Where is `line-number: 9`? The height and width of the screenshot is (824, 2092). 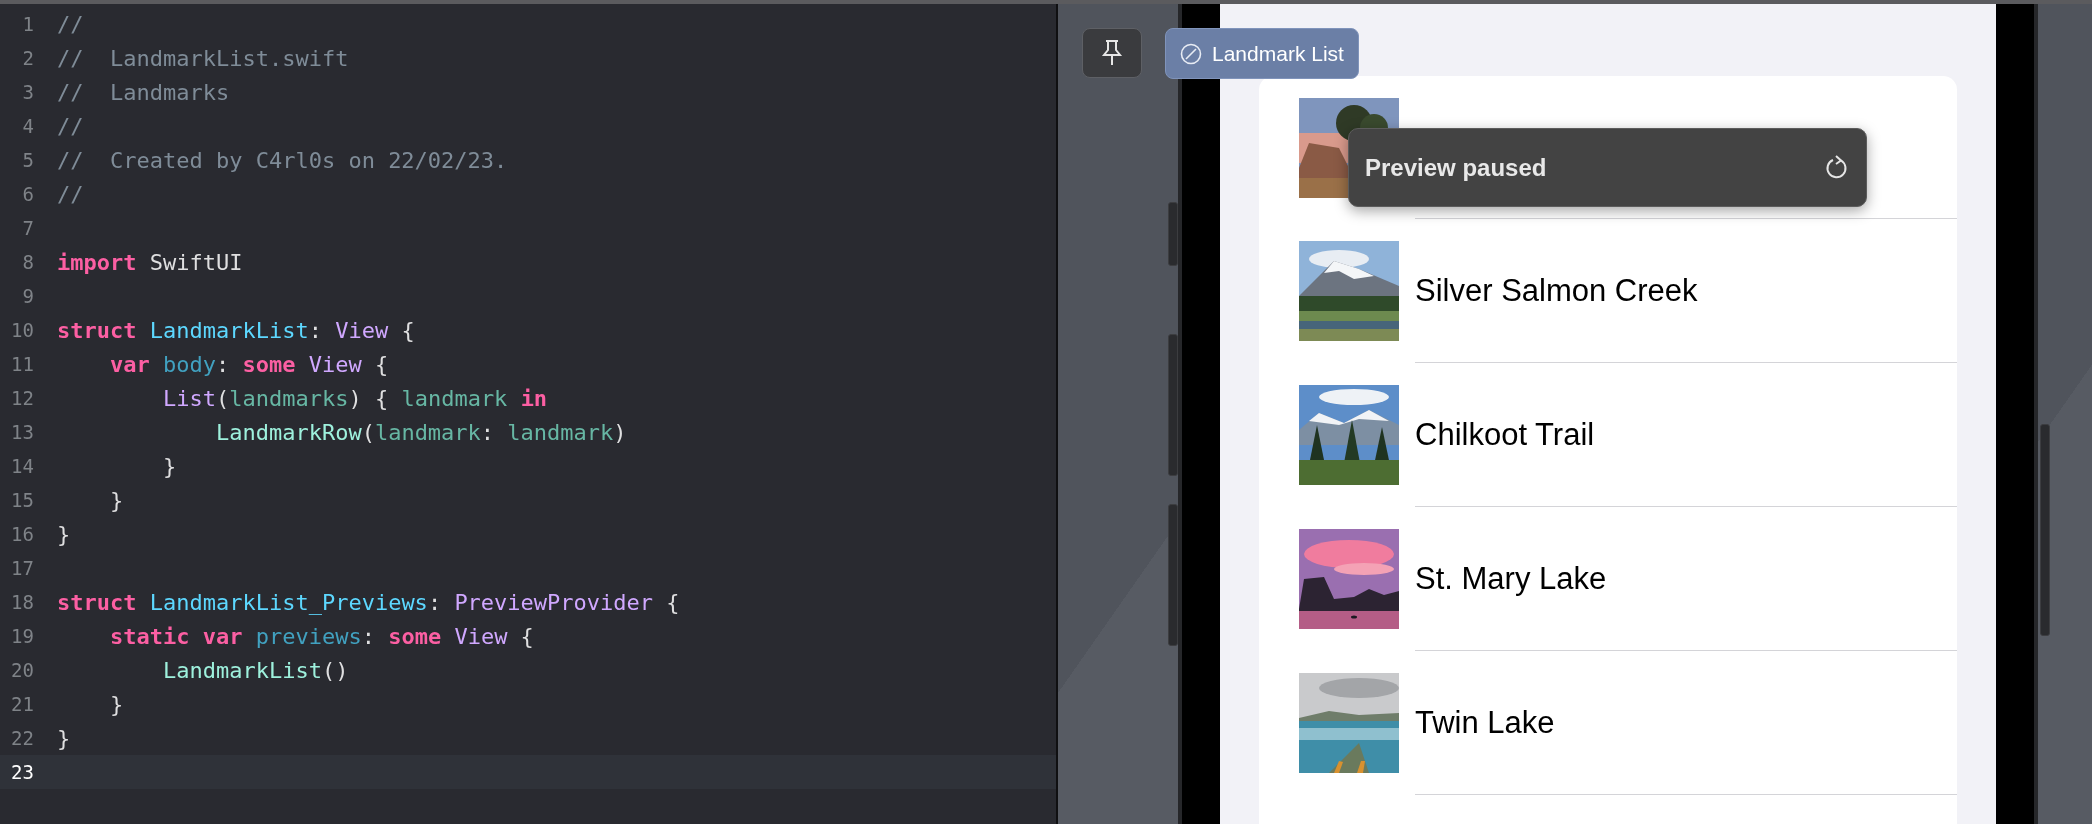
line-number: 9 is located at coordinates (27, 296).